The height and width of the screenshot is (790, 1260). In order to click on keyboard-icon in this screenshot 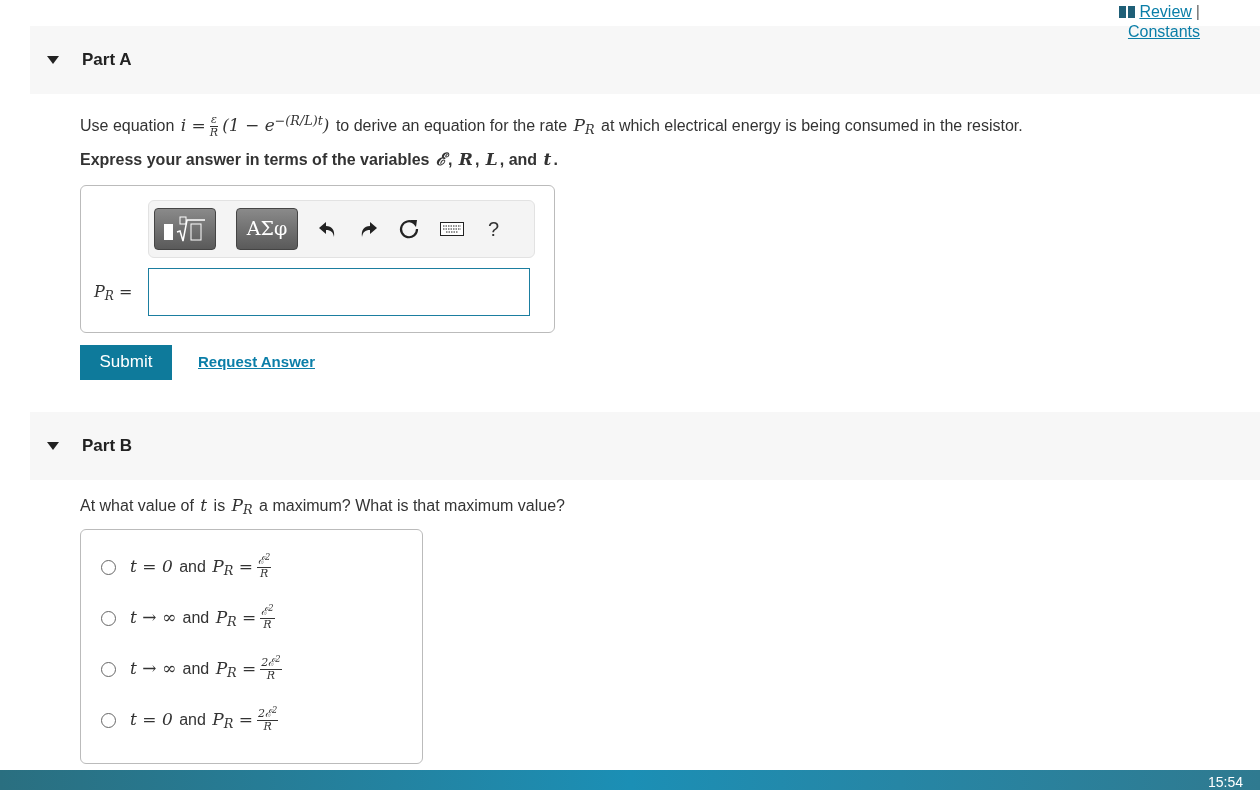, I will do `click(452, 228)`.